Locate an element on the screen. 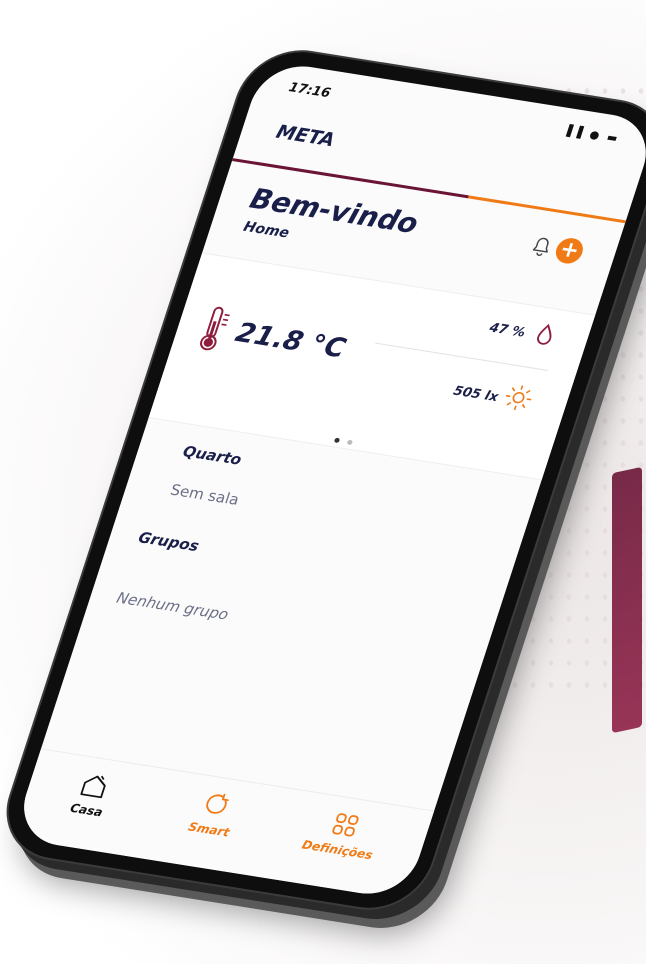  add-button: + is located at coordinates (569, 251).